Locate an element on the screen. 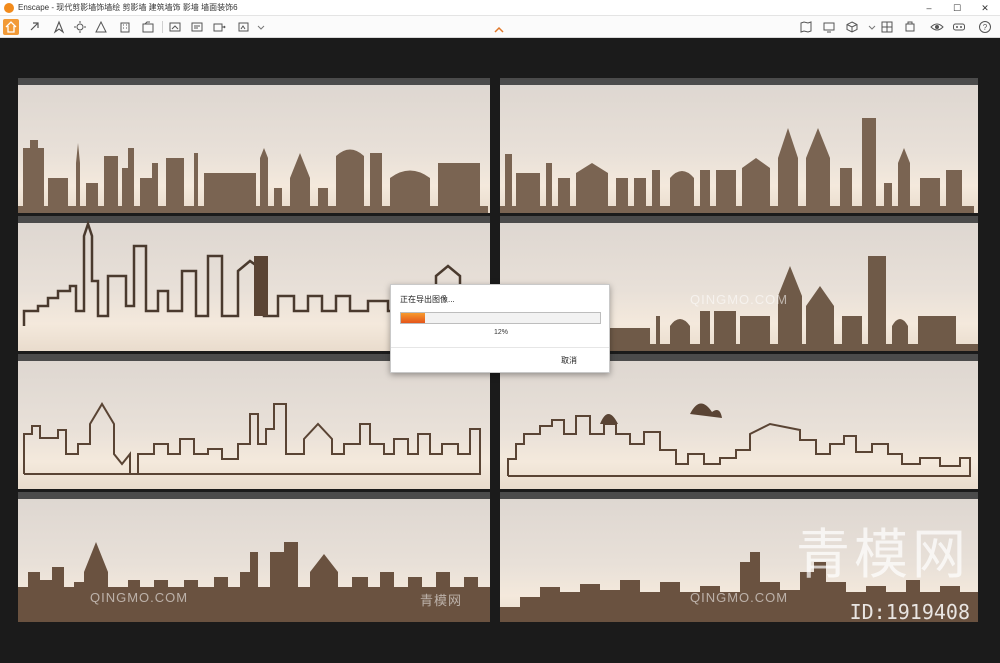  vr-icon is located at coordinates (959, 27).